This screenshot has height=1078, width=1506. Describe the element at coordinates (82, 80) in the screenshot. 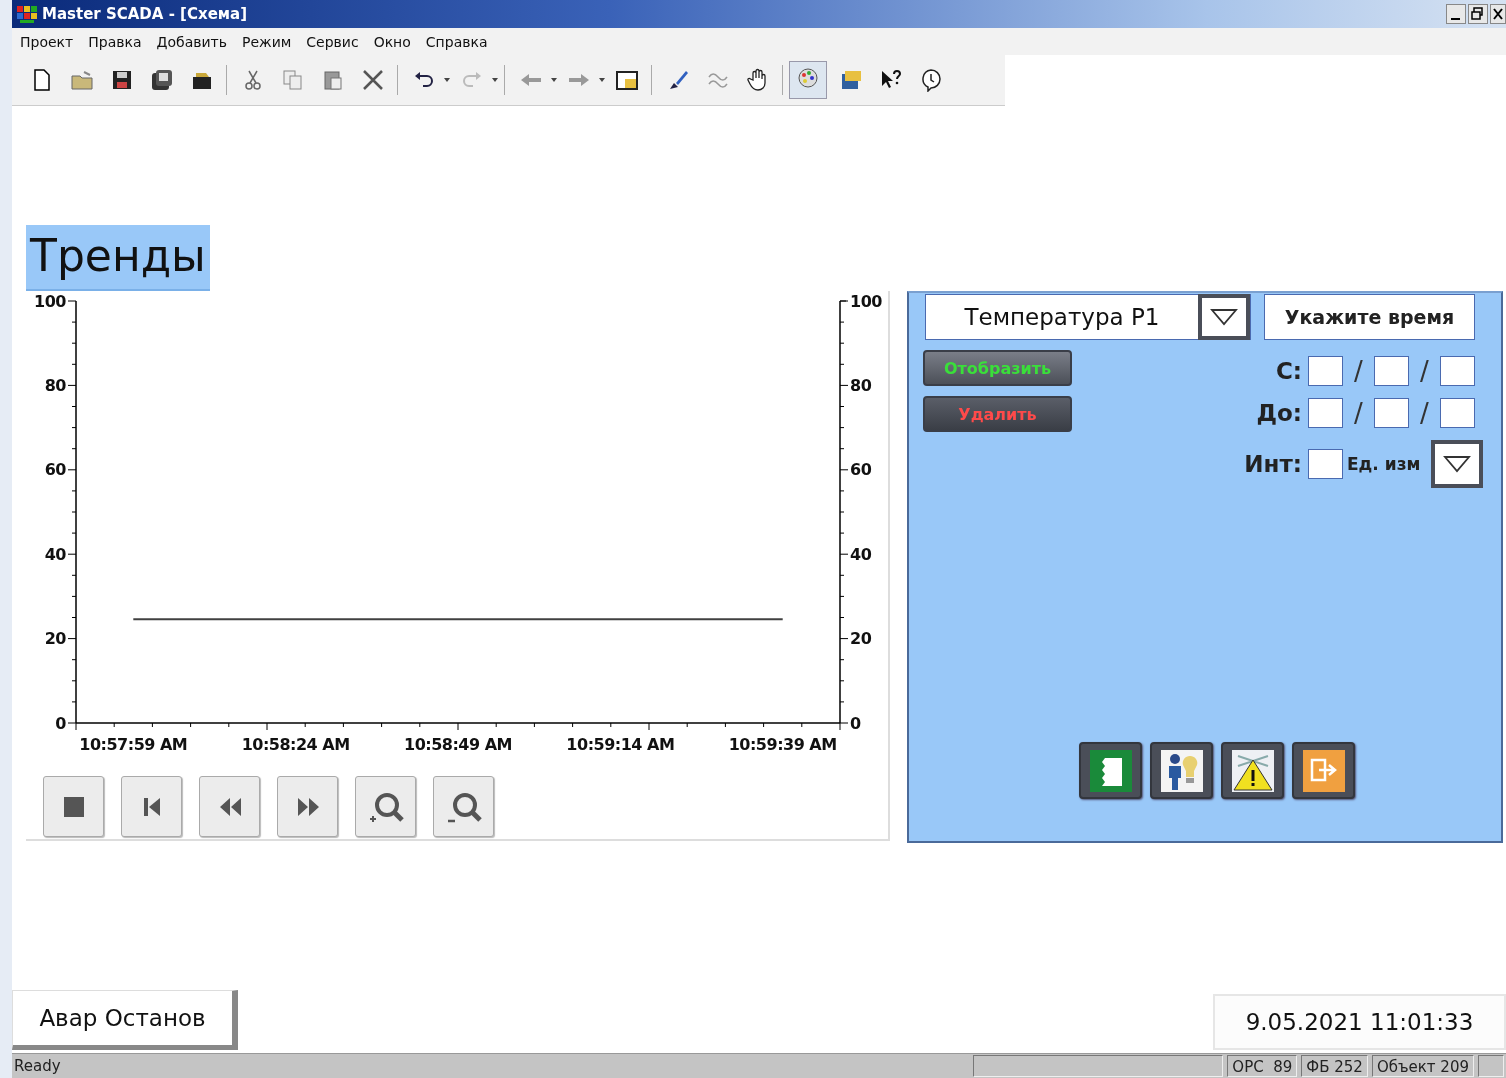

I see `folder-icon` at that location.